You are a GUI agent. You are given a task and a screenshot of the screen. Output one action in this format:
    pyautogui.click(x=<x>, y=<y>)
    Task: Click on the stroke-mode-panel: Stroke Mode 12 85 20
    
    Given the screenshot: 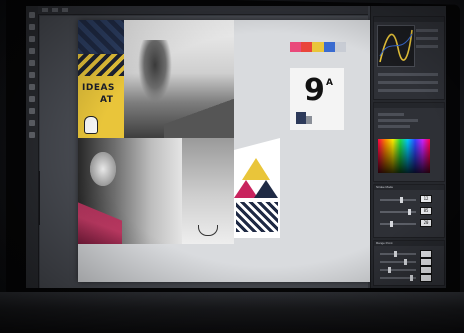 What is the action you would take?
    pyautogui.click(x=409, y=211)
    